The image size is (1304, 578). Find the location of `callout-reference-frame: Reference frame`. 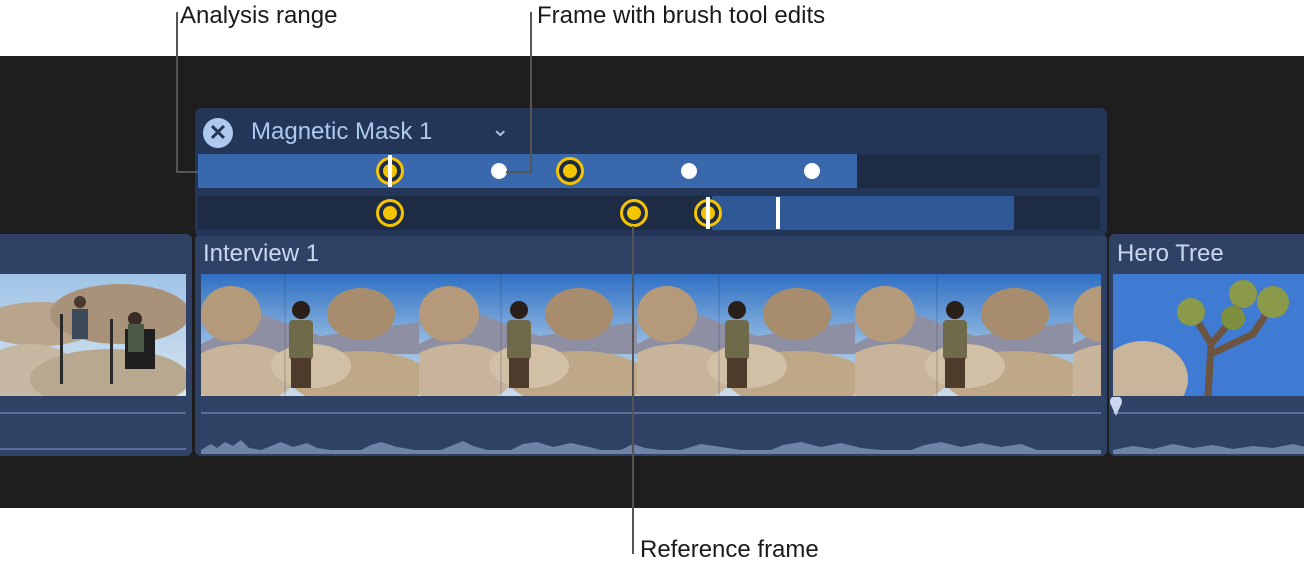

callout-reference-frame: Reference frame is located at coordinates (729, 549).